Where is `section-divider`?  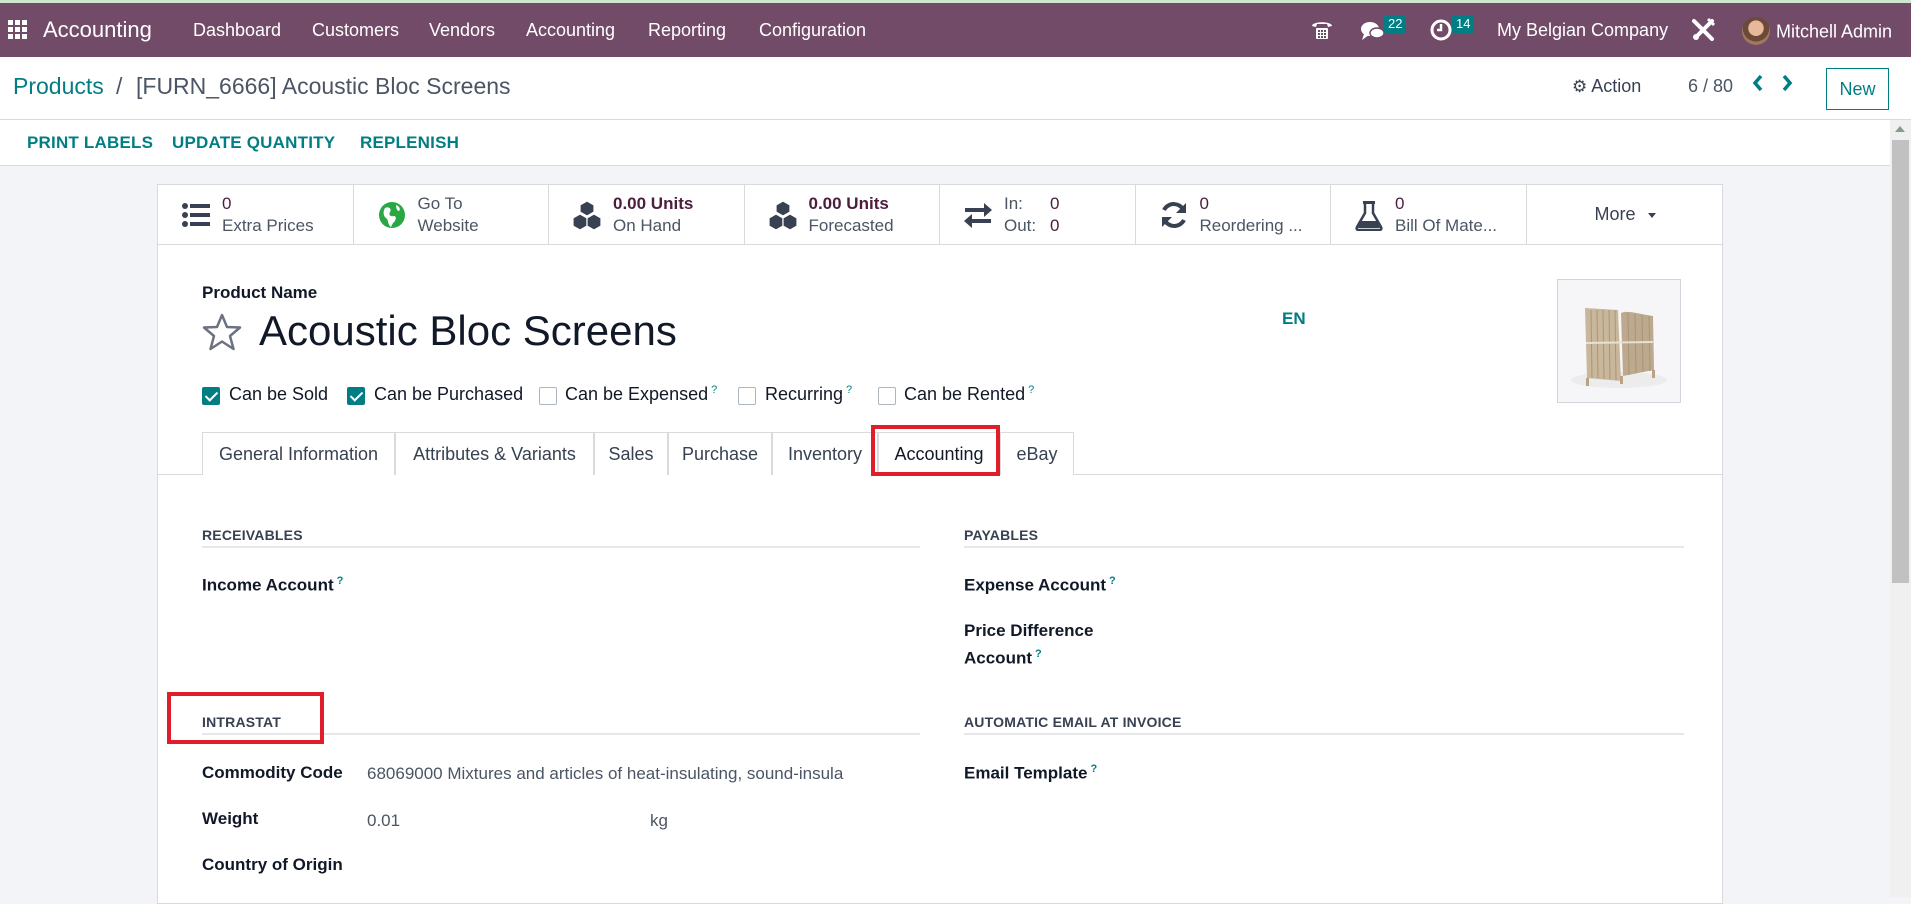
section-divider is located at coordinates (1324, 734).